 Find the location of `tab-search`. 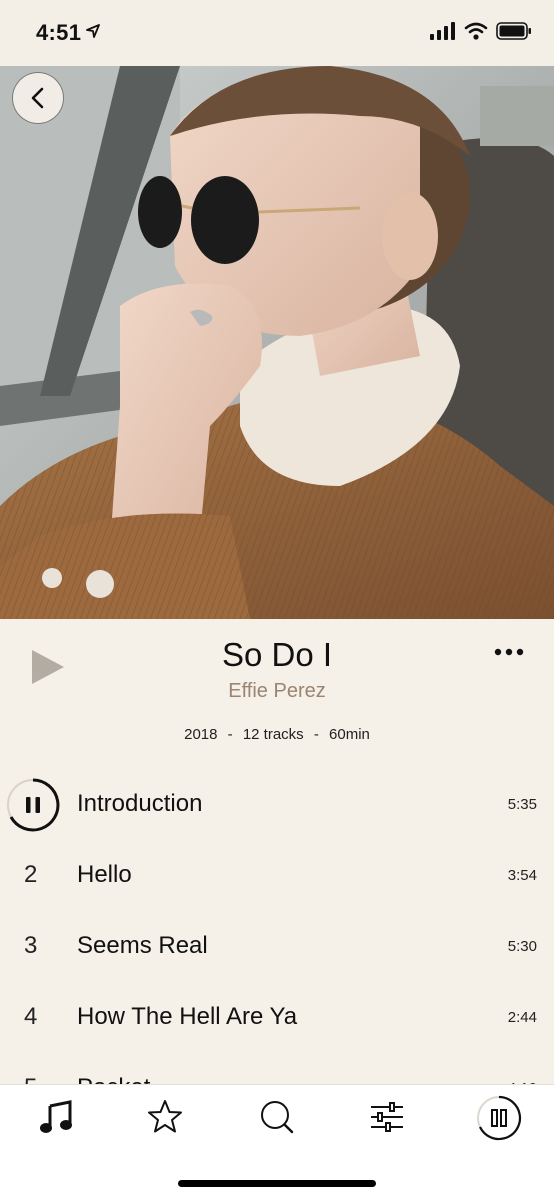

tab-search is located at coordinates (277, 1117).